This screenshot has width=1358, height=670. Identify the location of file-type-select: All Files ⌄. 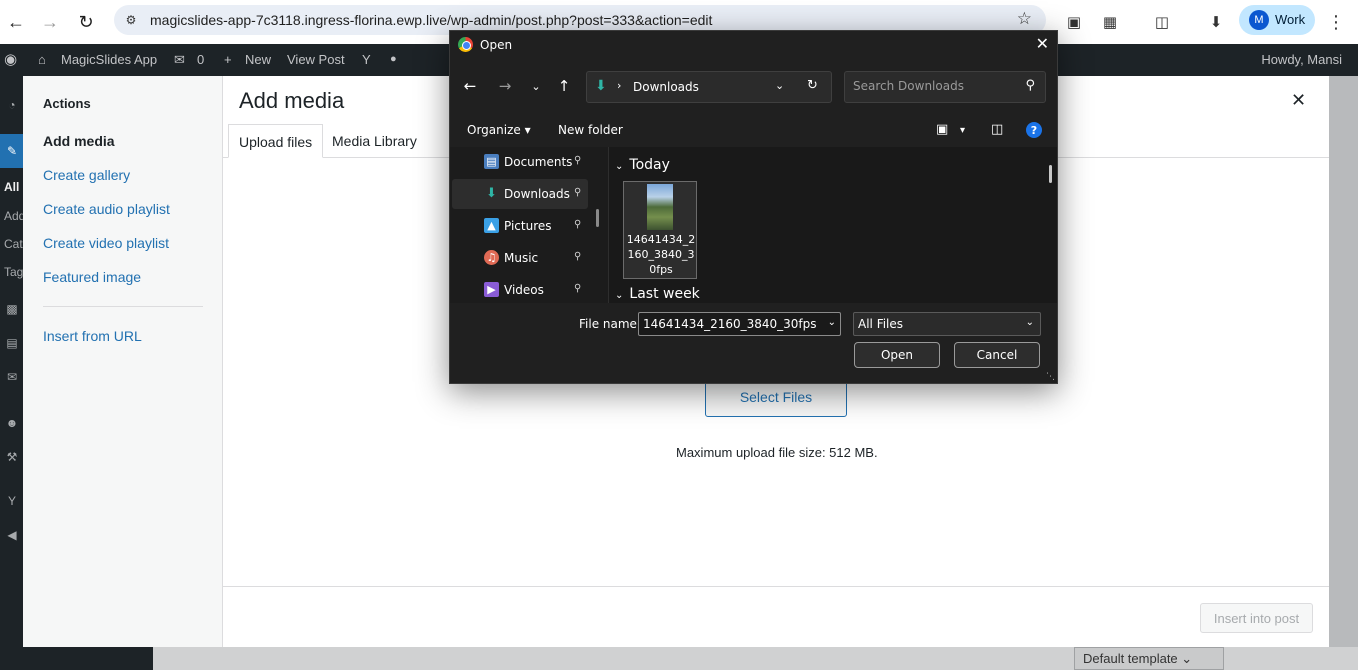
(947, 324).